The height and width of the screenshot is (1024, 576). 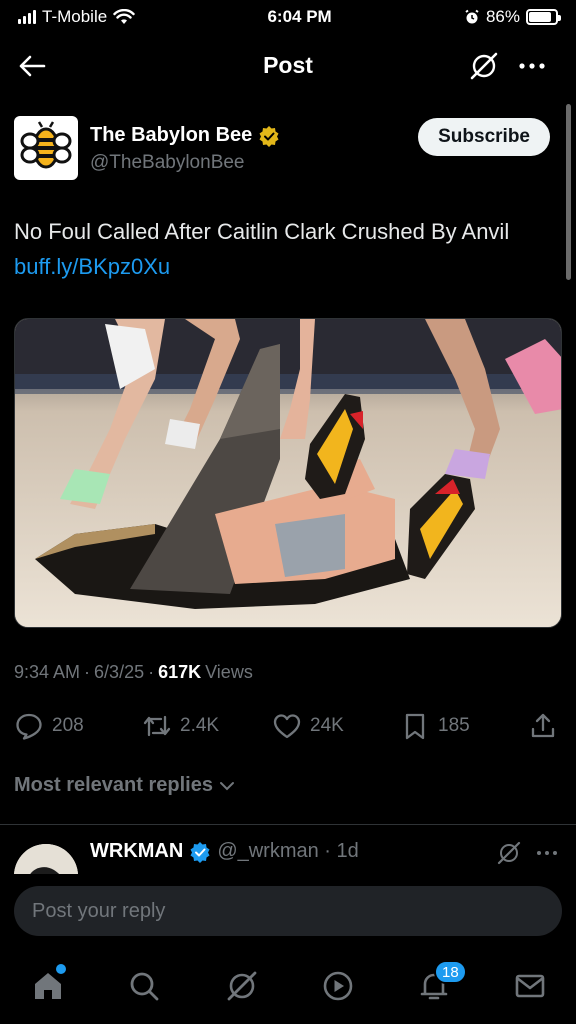 I want to click on nav-messages, so click(x=530, y=986).